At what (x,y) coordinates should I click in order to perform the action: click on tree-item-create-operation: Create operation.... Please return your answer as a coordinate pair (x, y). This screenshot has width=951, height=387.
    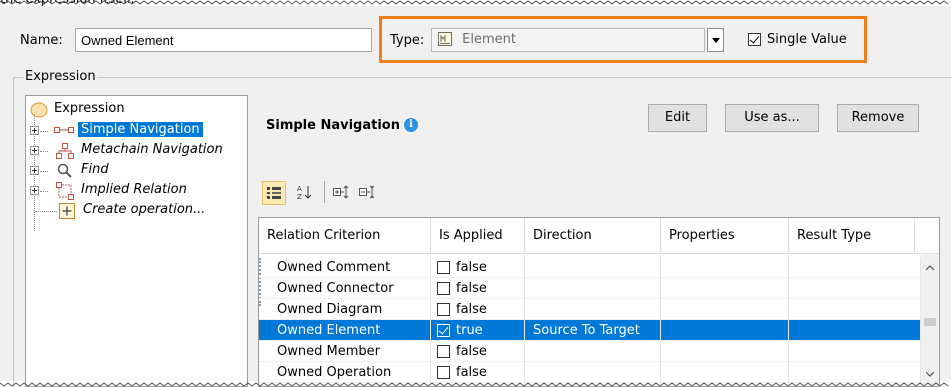
    Looking at the image, I should click on (136, 211).